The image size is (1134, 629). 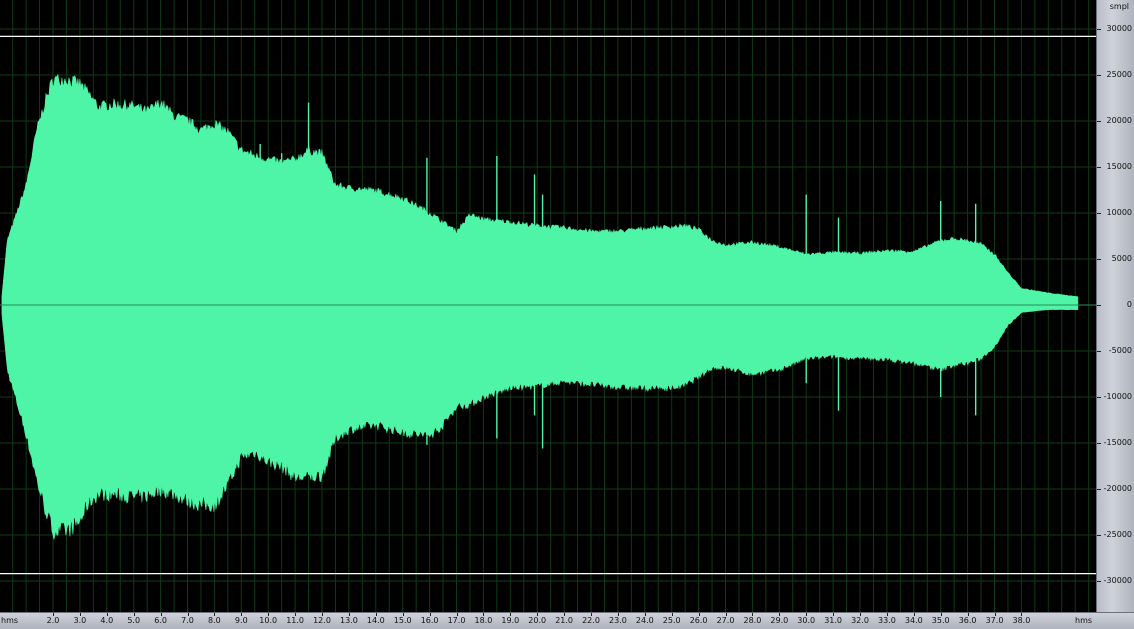 I want to click on time-tick-label: 4.0, so click(x=107, y=620).